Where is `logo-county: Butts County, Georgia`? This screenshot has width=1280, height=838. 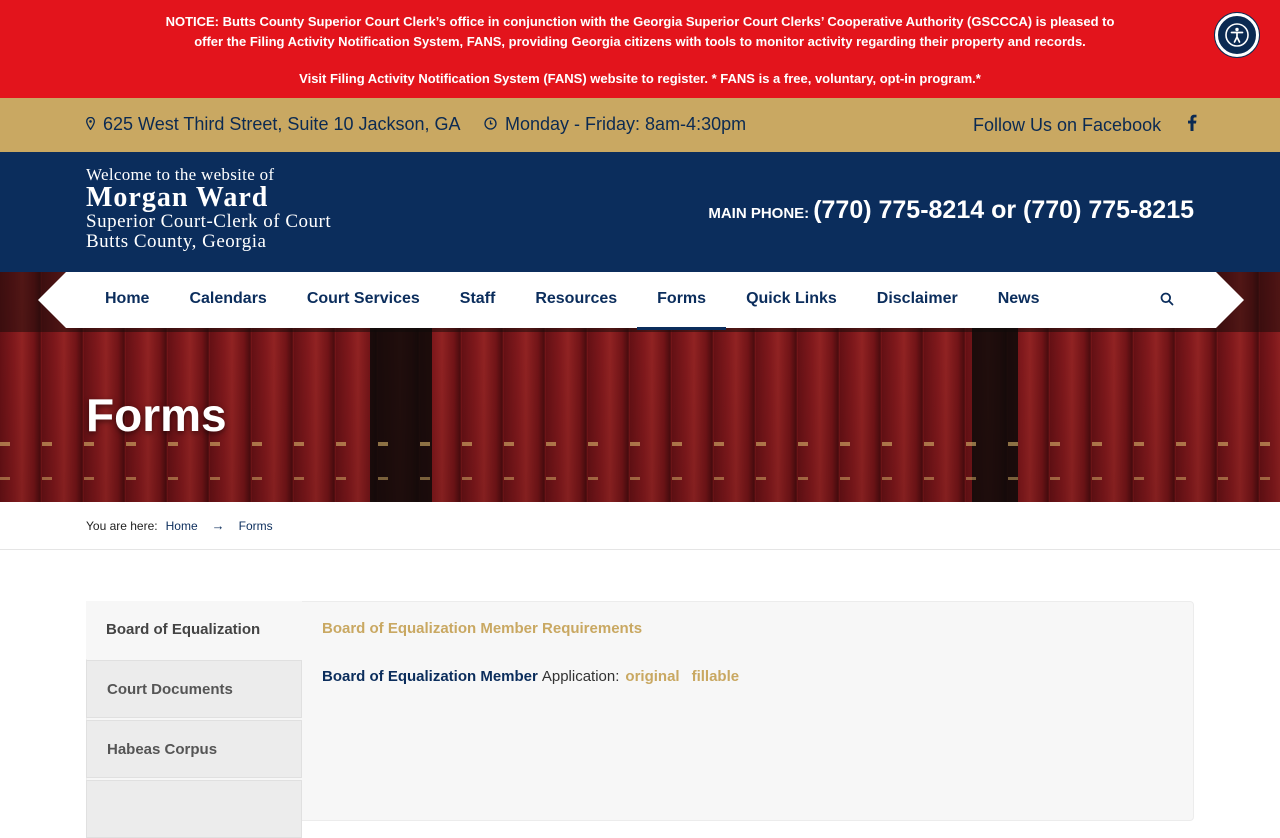 logo-county: Butts County, Georgia is located at coordinates (176, 241).